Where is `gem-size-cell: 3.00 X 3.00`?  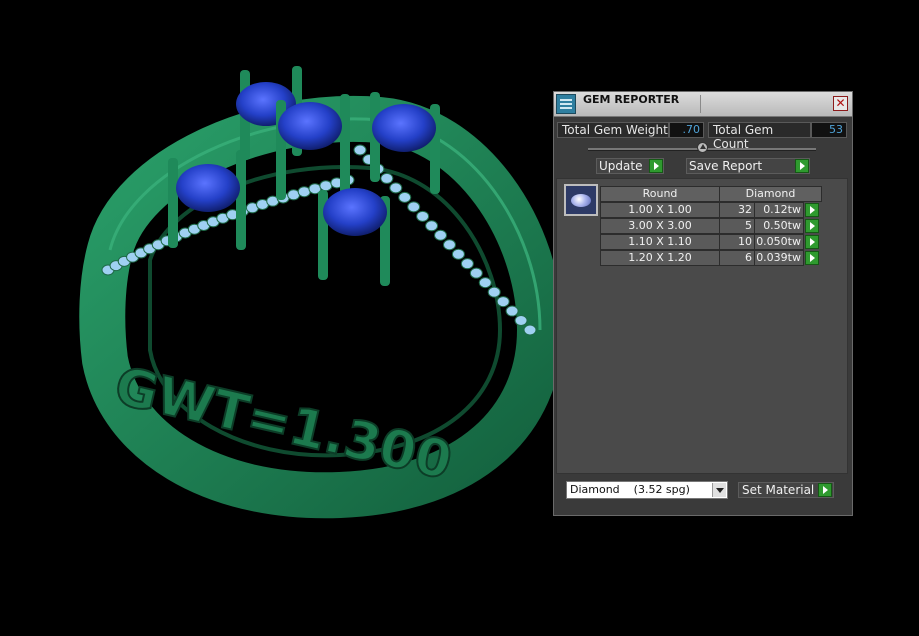
gem-size-cell: 3.00 X 3.00 is located at coordinates (660, 226).